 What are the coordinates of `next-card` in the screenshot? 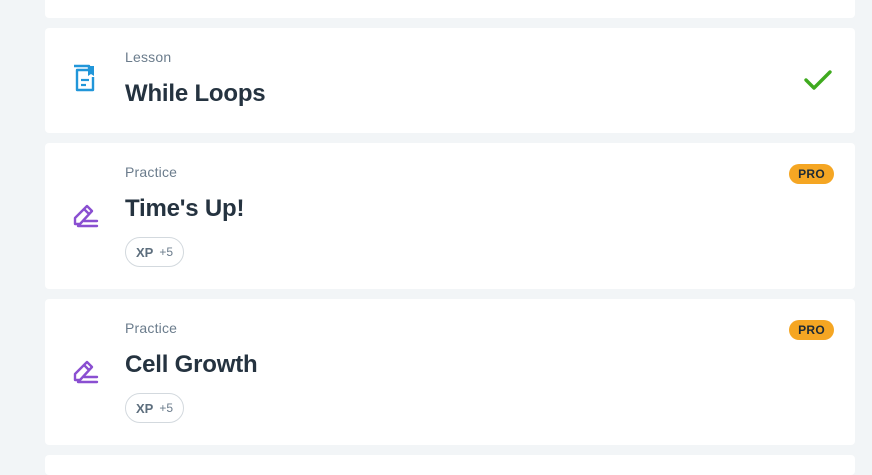 It's located at (450, 465).